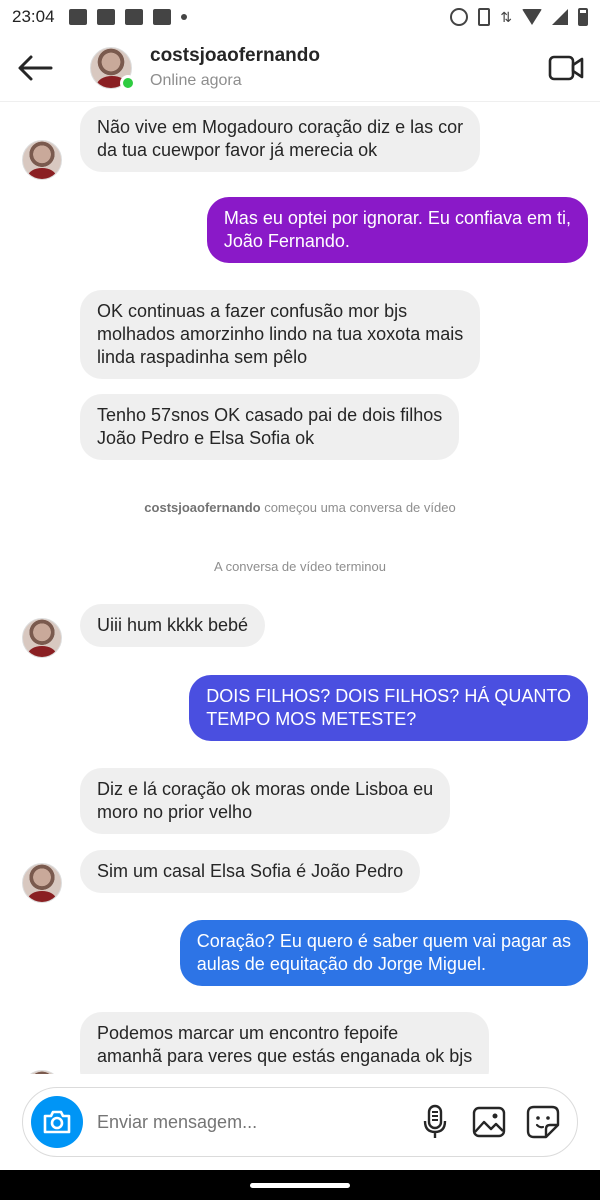 The height and width of the screenshot is (1200, 600). Describe the element at coordinates (133, 17) in the screenshot. I see `instagram-notification-icon` at that location.